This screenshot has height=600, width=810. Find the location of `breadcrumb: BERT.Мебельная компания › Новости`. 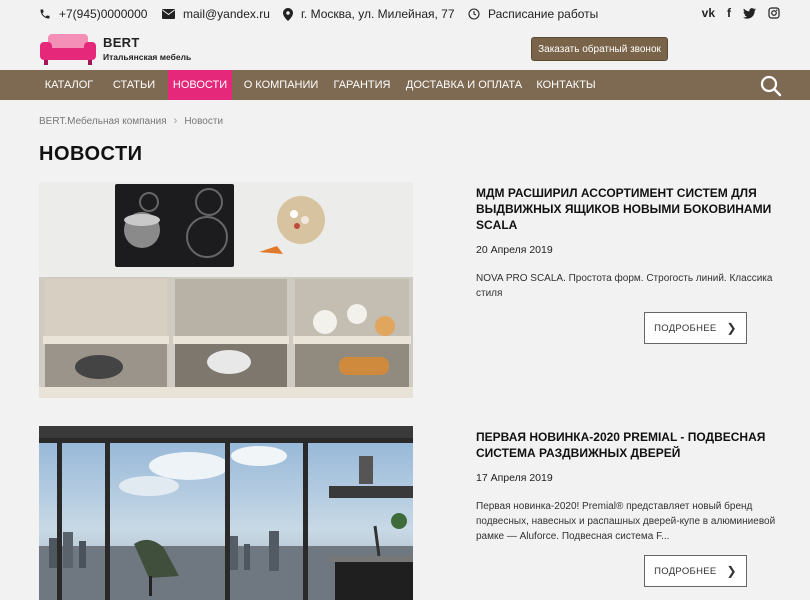

breadcrumb: BERT.Мебельная компания › Новости is located at coordinates (131, 121).